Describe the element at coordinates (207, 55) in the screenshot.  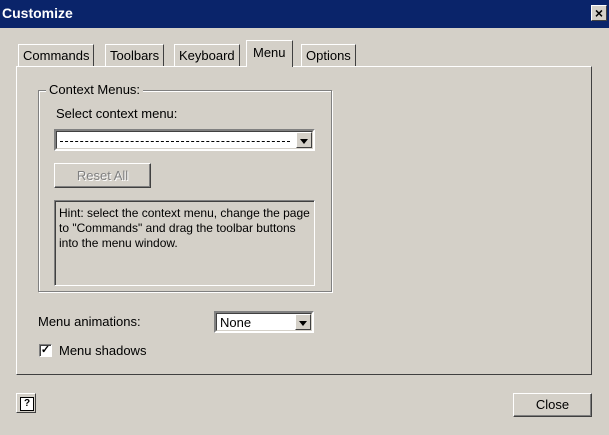
I see `tab-keyboard: Keyboard` at that location.